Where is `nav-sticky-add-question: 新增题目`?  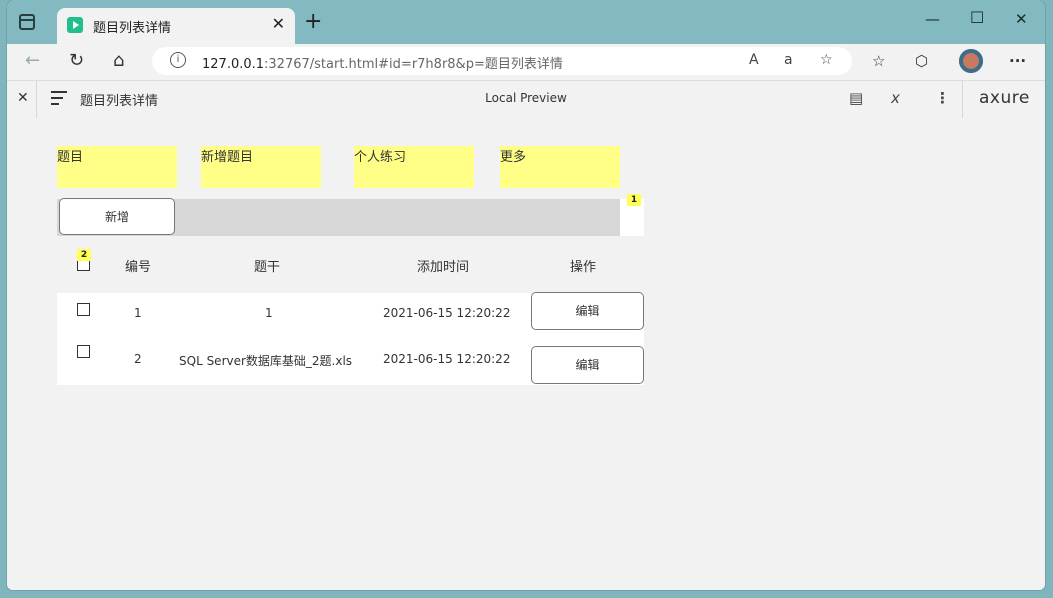 nav-sticky-add-question: 新增题目 is located at coordinates (261, 167).